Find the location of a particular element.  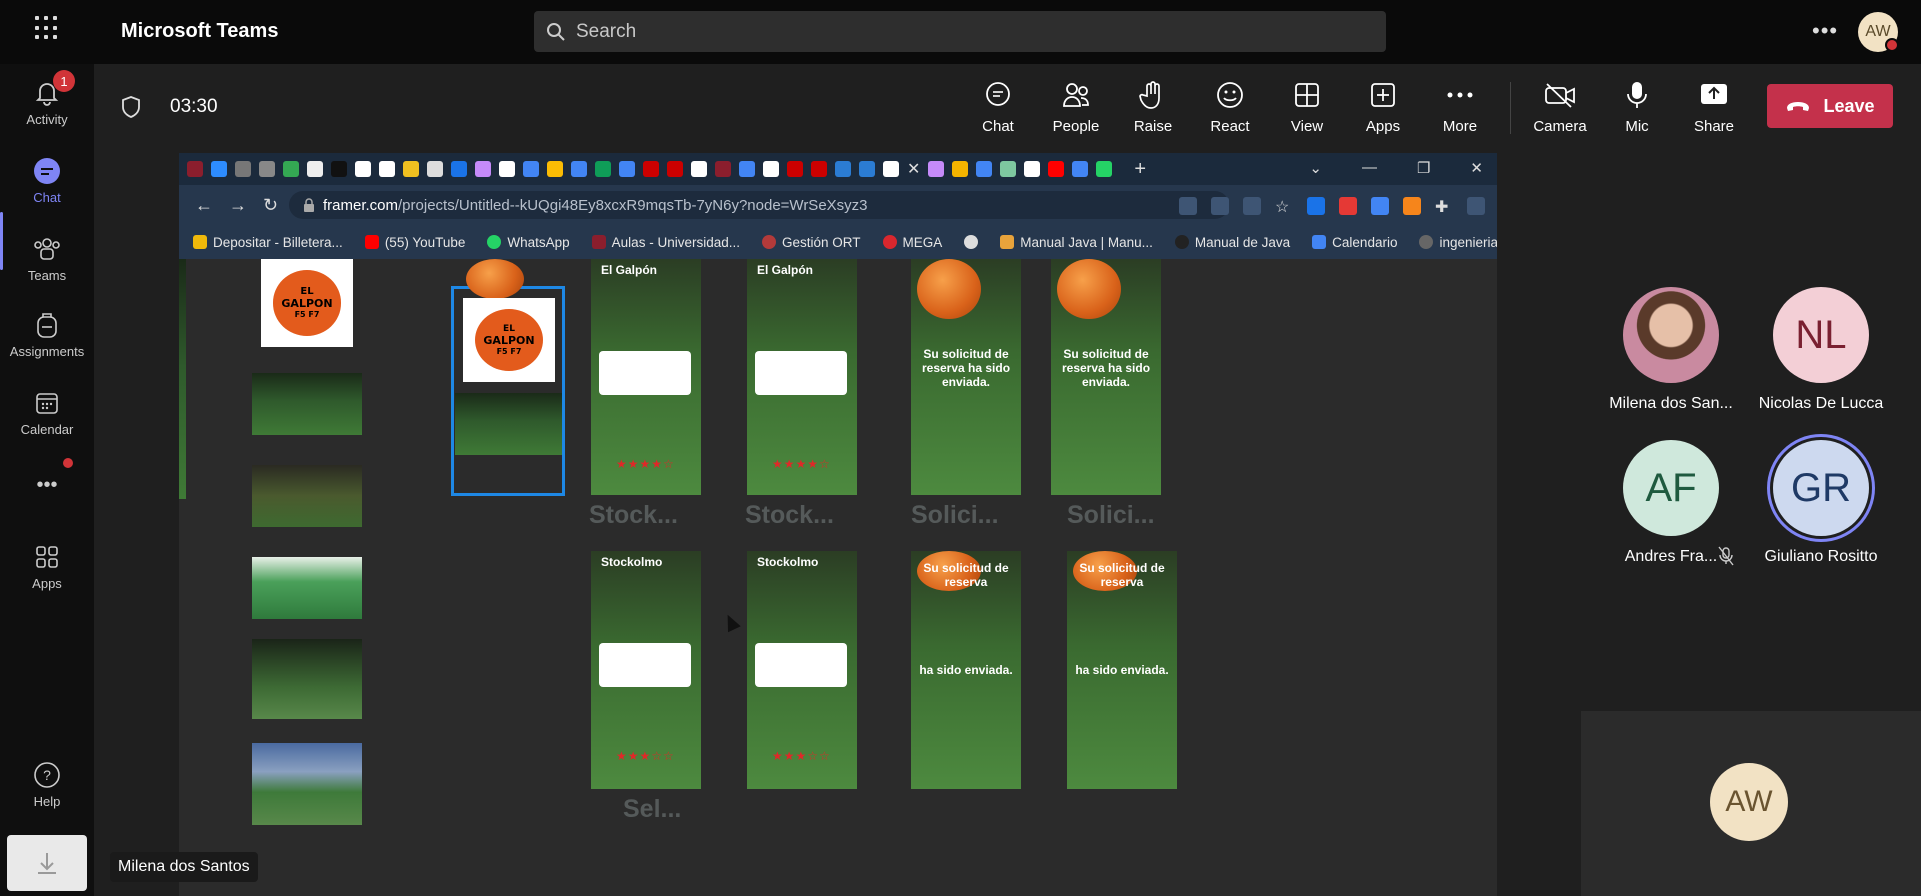

rail-item-more: ••• is located at coordinates (47, 485).